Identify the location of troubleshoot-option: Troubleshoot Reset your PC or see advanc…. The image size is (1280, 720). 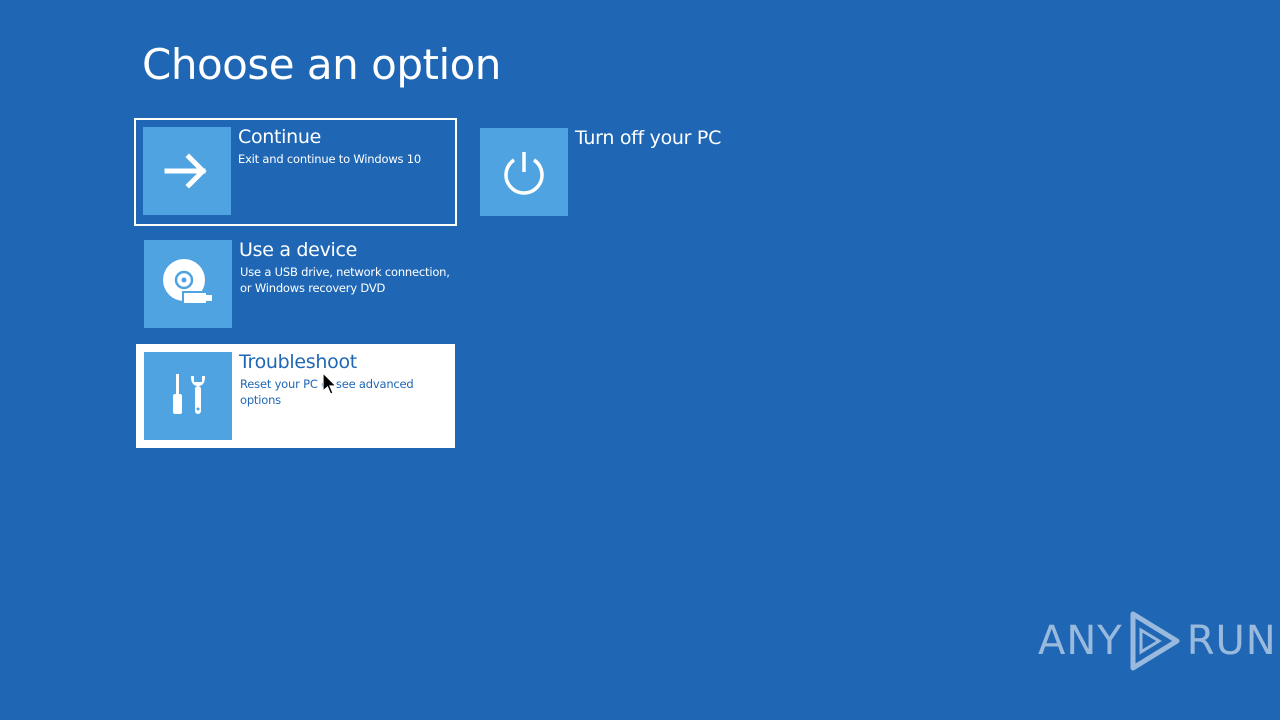
(295, 396).